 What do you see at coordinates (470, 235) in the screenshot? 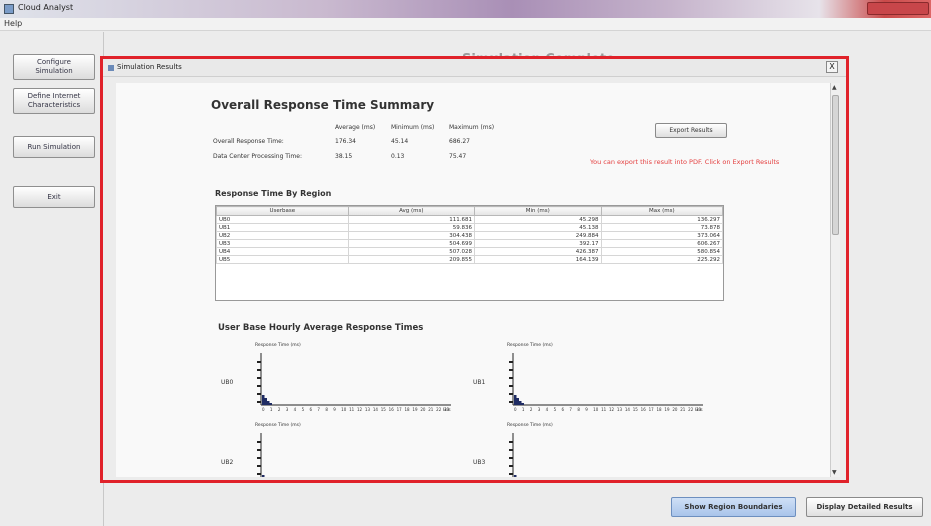
I see `table-row: UB2 304.438 249.884 373.064` at bounding box center [470, 235].